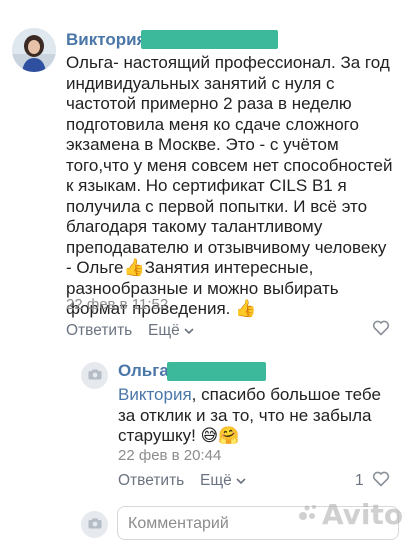 The height and width of the screenshot is (540, 403). Describe the element at coordinates (99, 331) in the screenshot. I see `comment-reply-button: Ответить` at that location.